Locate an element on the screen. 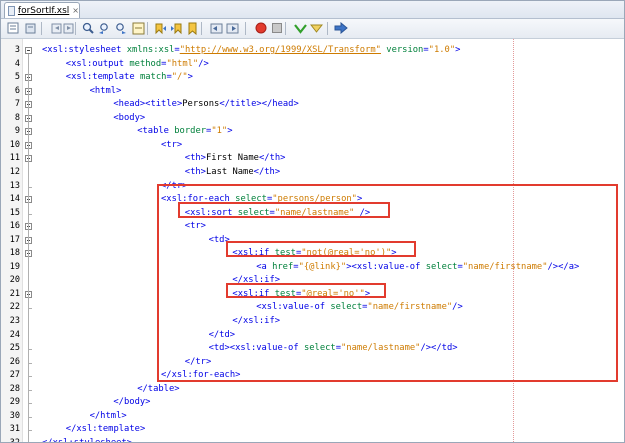 The image size is (625, 443). line-number: 8 is located at coordinates (17, 117).